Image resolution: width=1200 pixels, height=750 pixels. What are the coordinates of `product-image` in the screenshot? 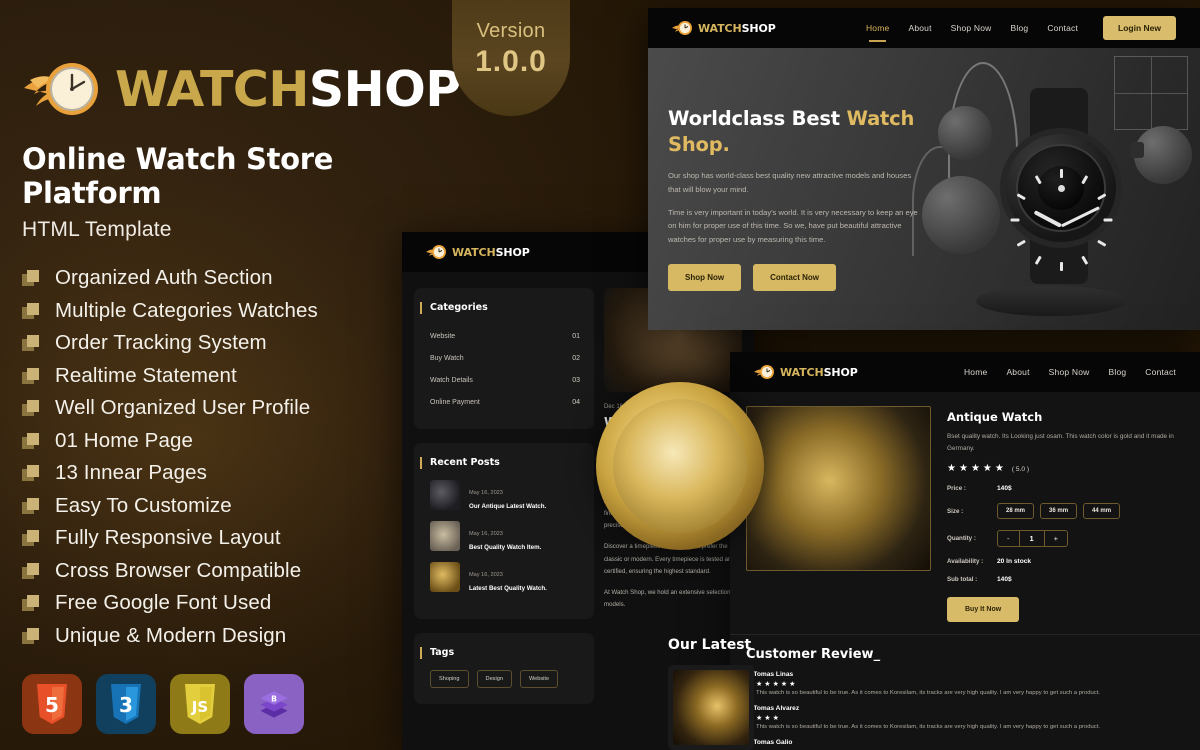 It's located at (838, 488).